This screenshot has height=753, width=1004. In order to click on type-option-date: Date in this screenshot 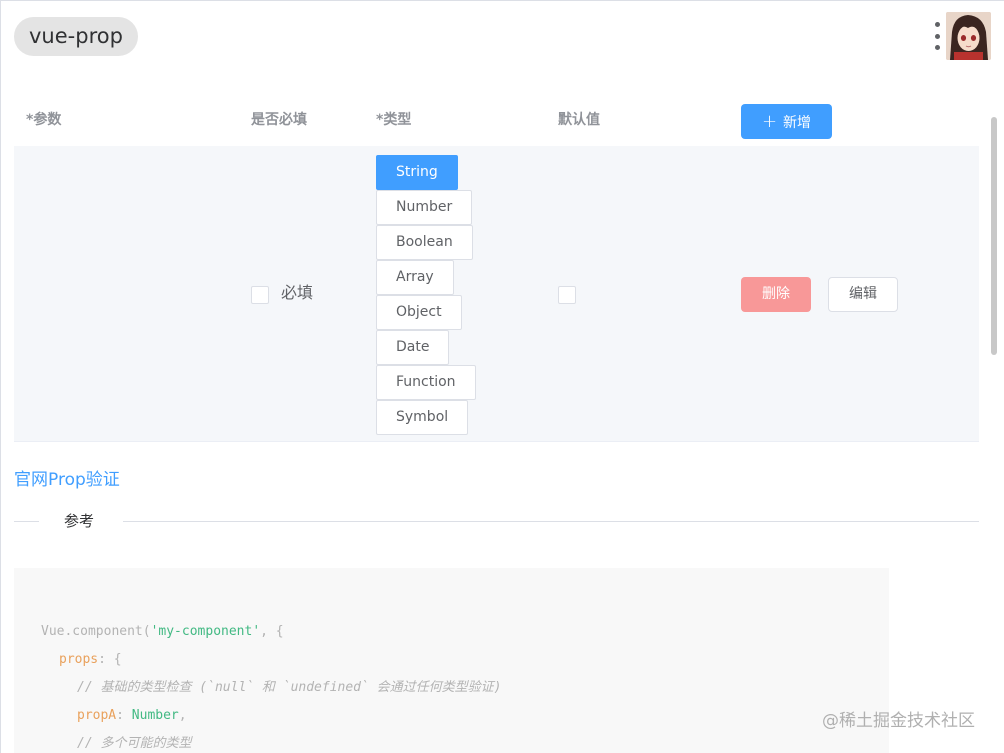, I will do `click(413, 347)`.